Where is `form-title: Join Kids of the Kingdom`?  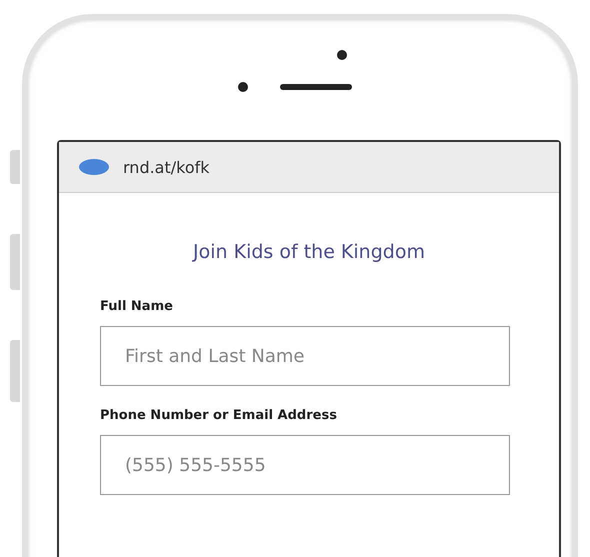 form-title: Join Kids of the Kingdom is located at coordinates (308, 252).